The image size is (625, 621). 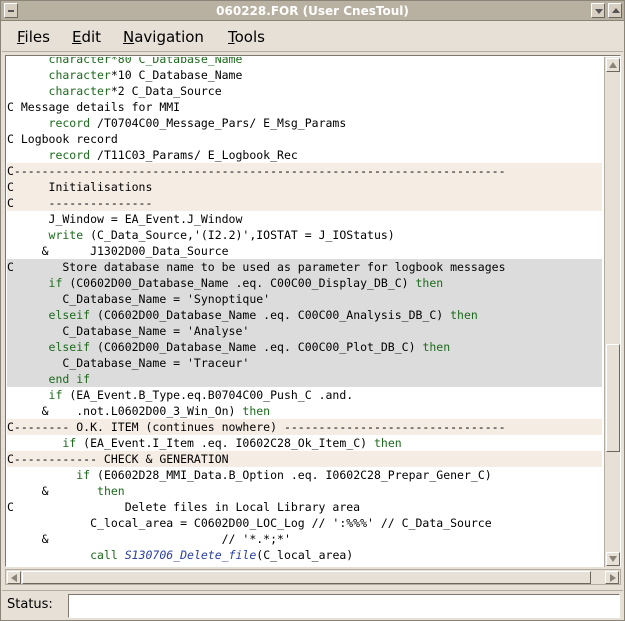 I want to click on code-text: /T0704C00_Message_Pars/ E_Msg_Params, so click(x=218, y=123).